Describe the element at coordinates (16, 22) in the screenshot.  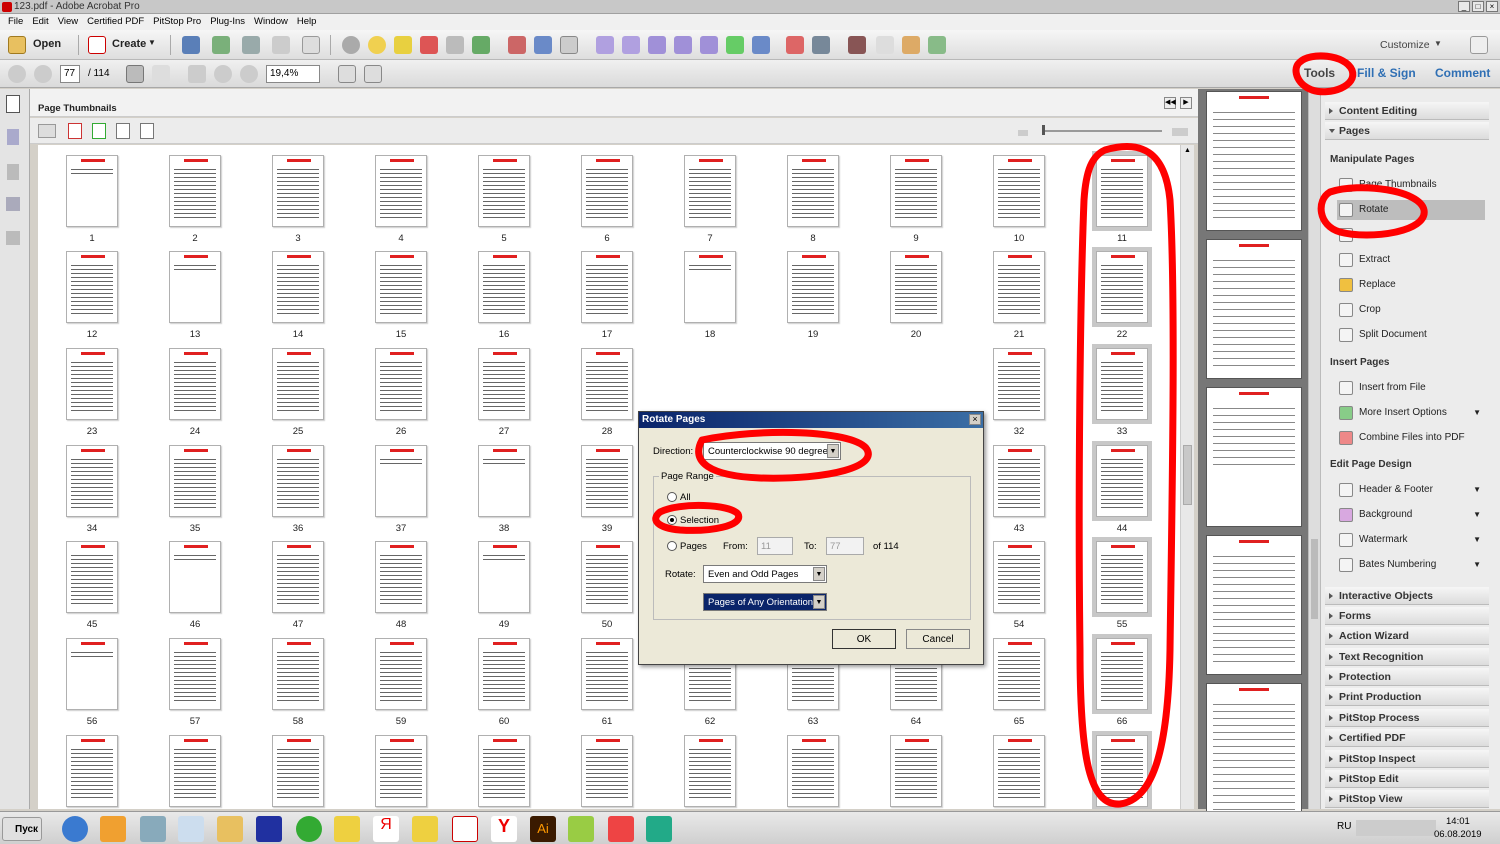
I see `menu-file: File` at that location.